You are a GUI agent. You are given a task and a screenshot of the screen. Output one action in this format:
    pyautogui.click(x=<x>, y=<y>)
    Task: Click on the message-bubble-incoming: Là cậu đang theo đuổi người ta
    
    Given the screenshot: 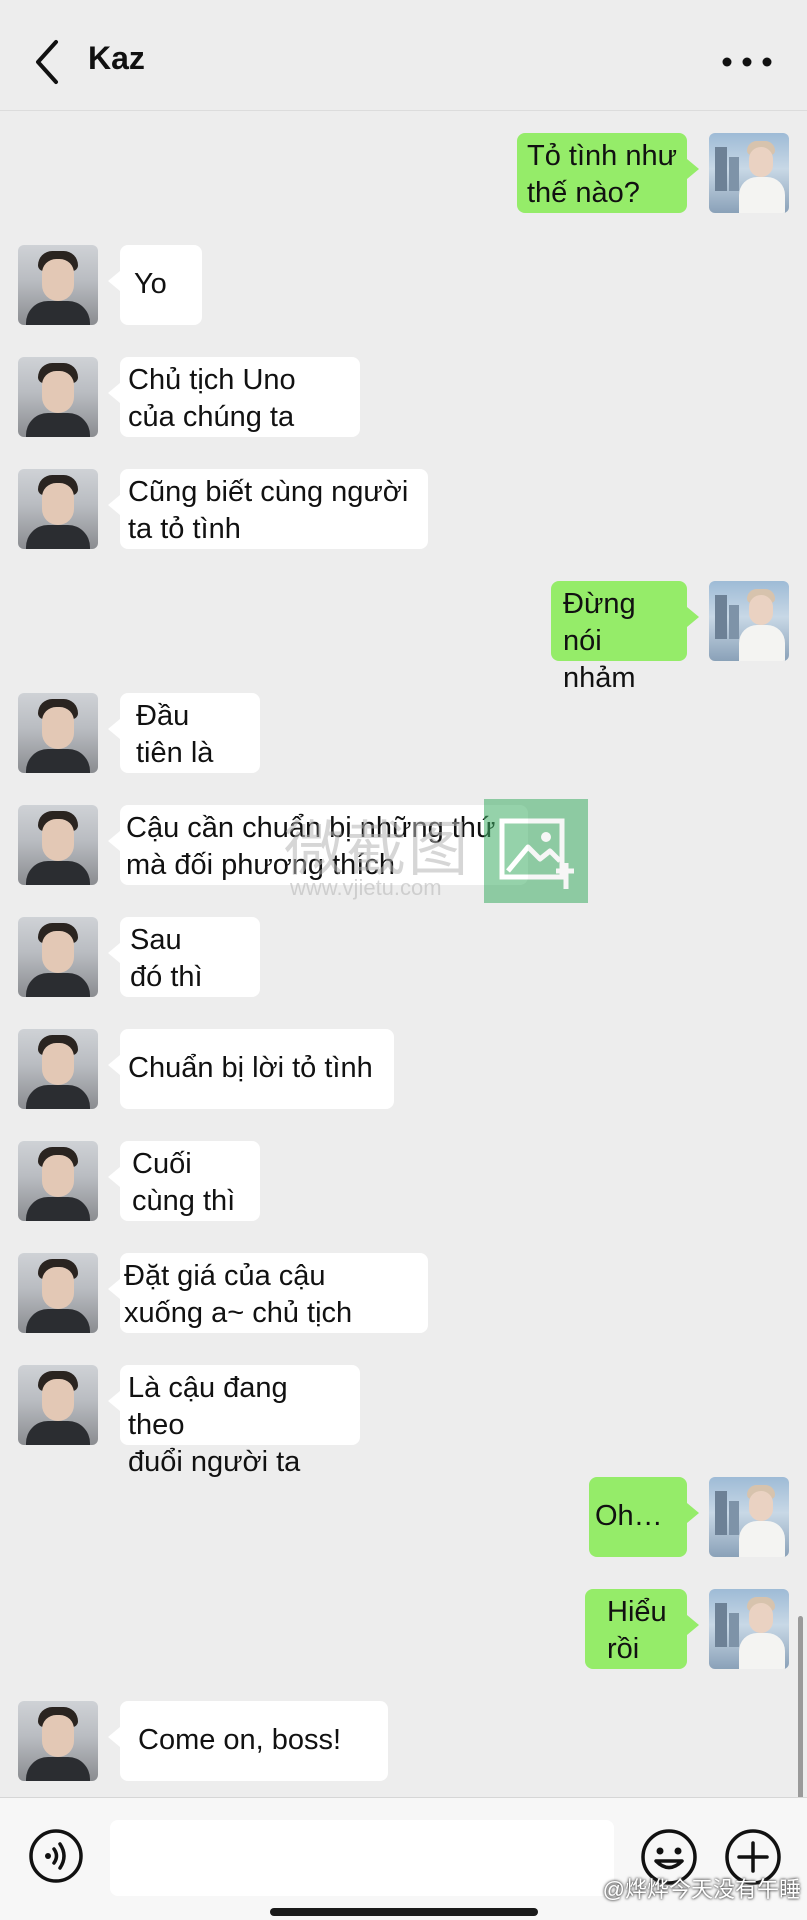 What is the action you would take?
    pyautogui.click(x=234, y=1421)
    